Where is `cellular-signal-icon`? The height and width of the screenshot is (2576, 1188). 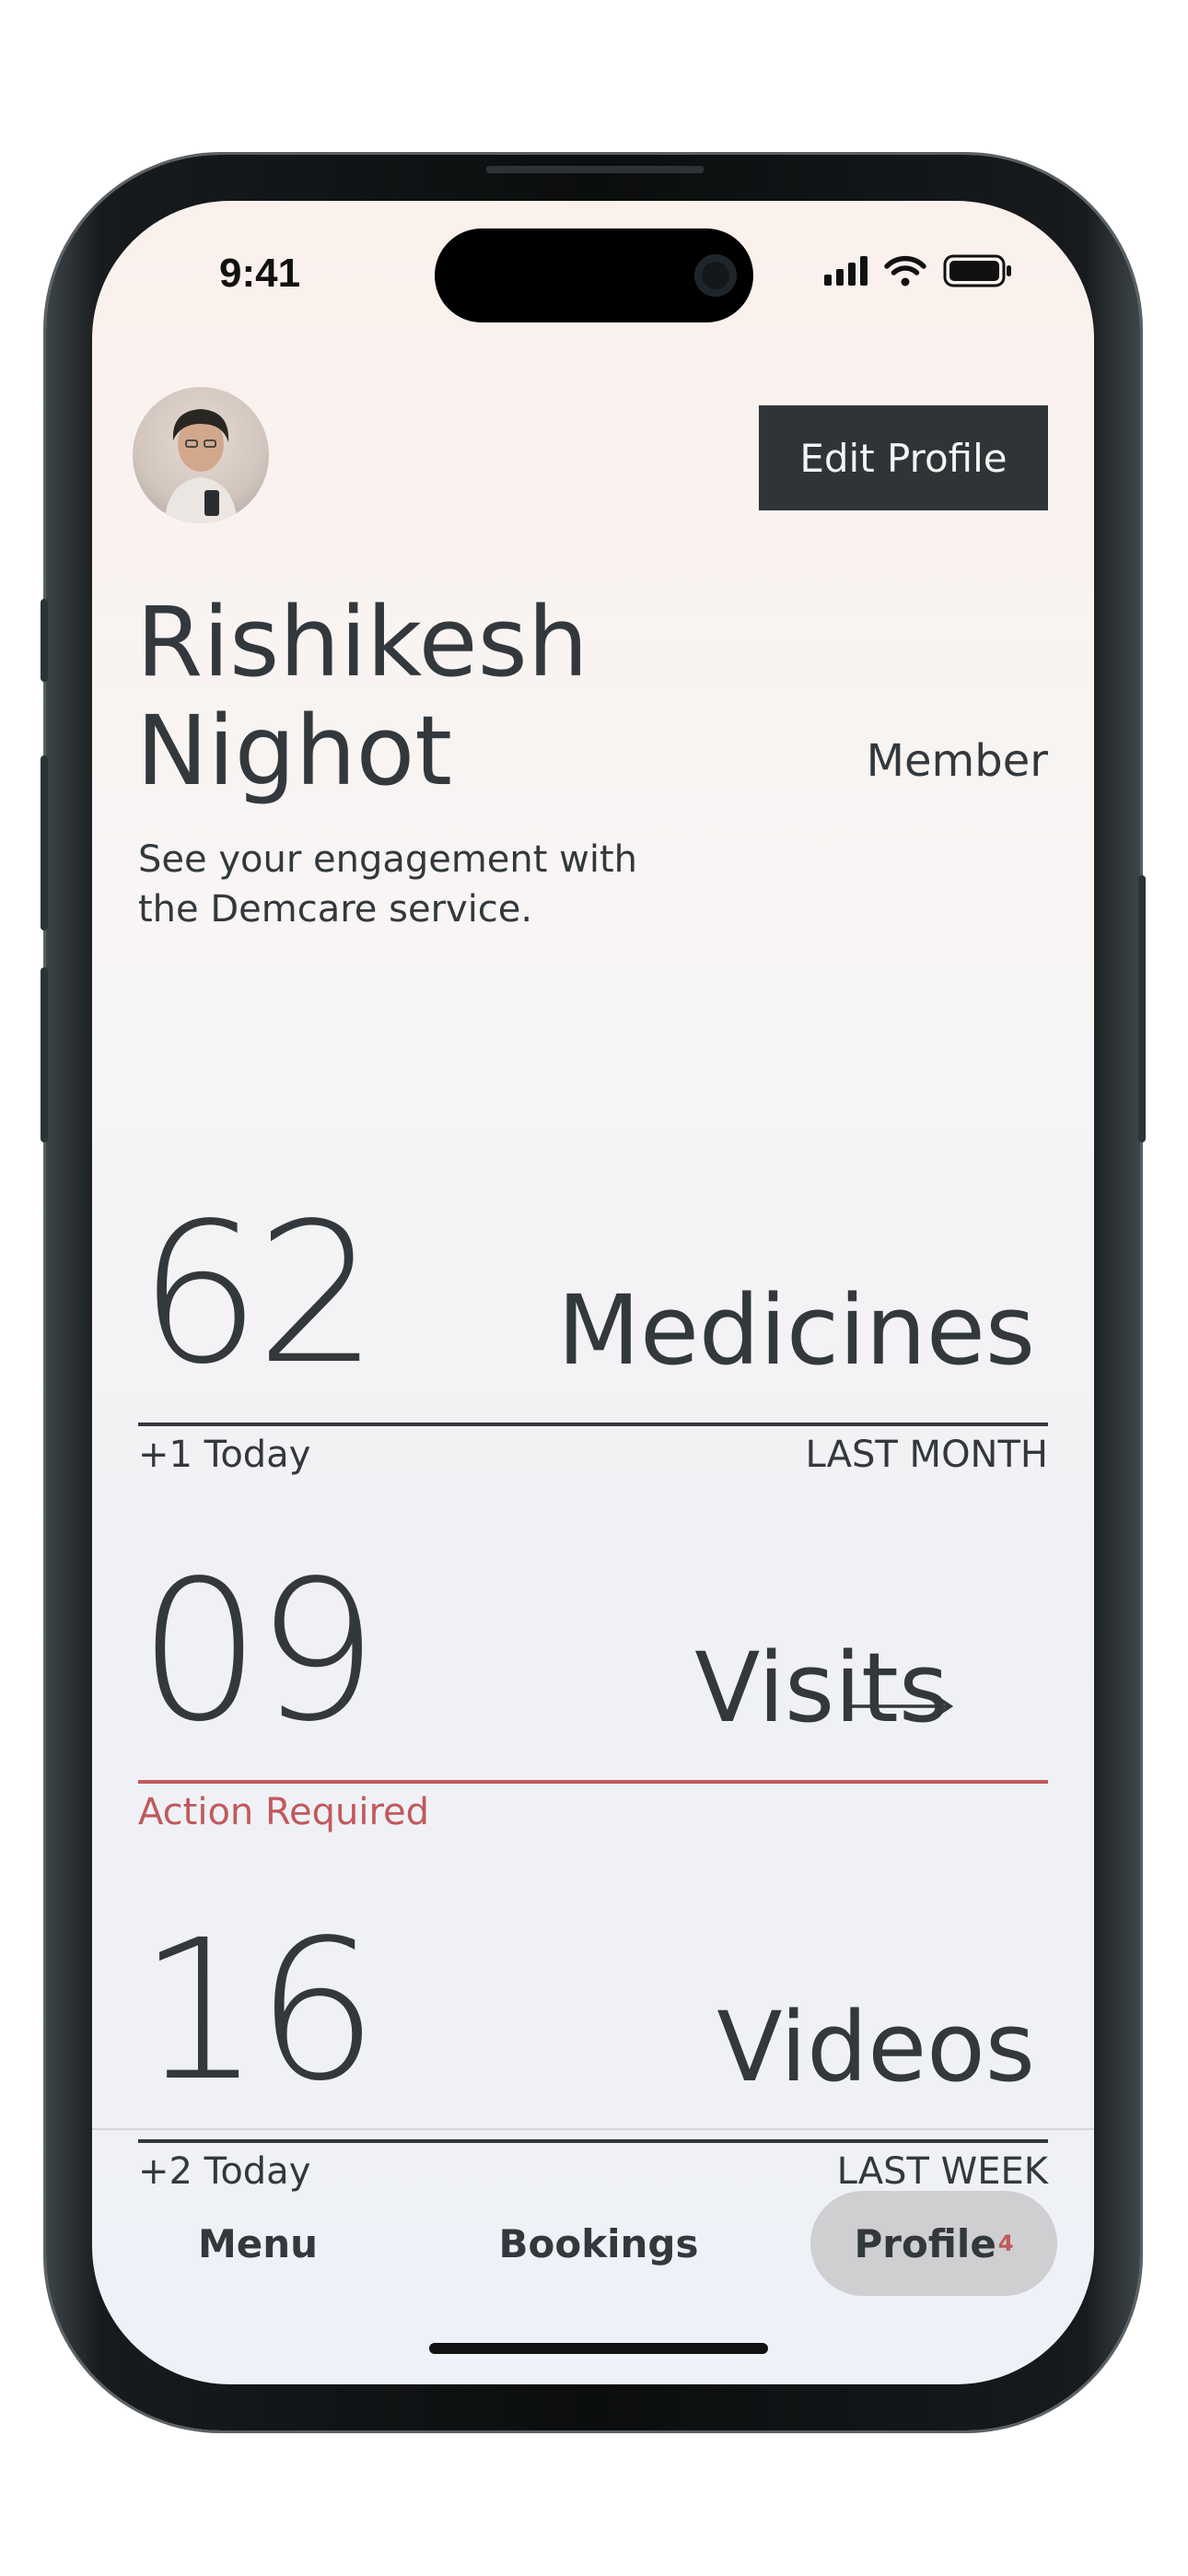
cellular-signal-icon is located at coordinates (846, 271).